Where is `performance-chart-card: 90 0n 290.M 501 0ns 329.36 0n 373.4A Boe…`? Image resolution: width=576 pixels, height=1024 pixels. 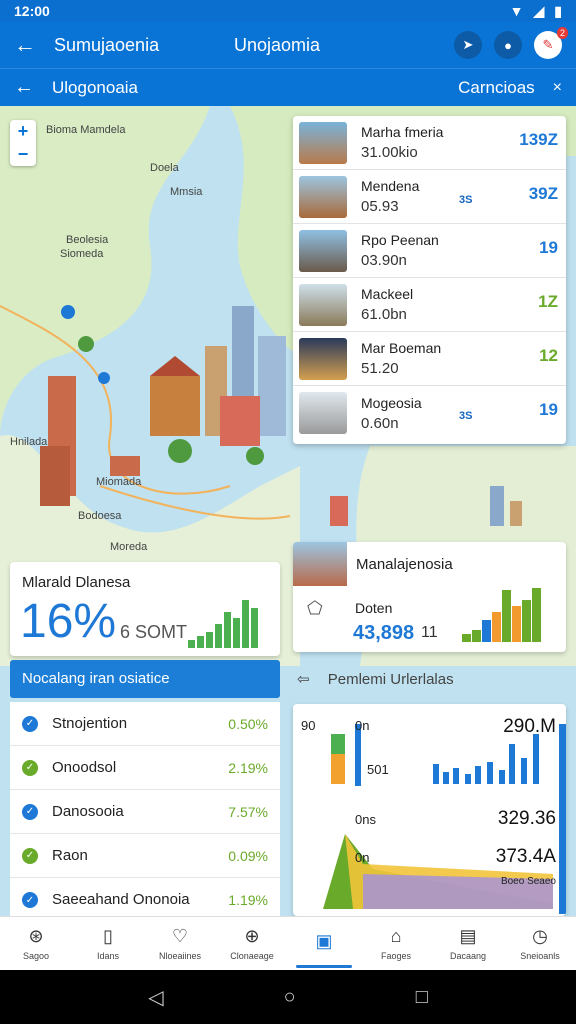
performance-chart-card: 90 0n 290.M 501 0ns 329.36 0n 373.4A Boe… is located at coordinates (429, 810).